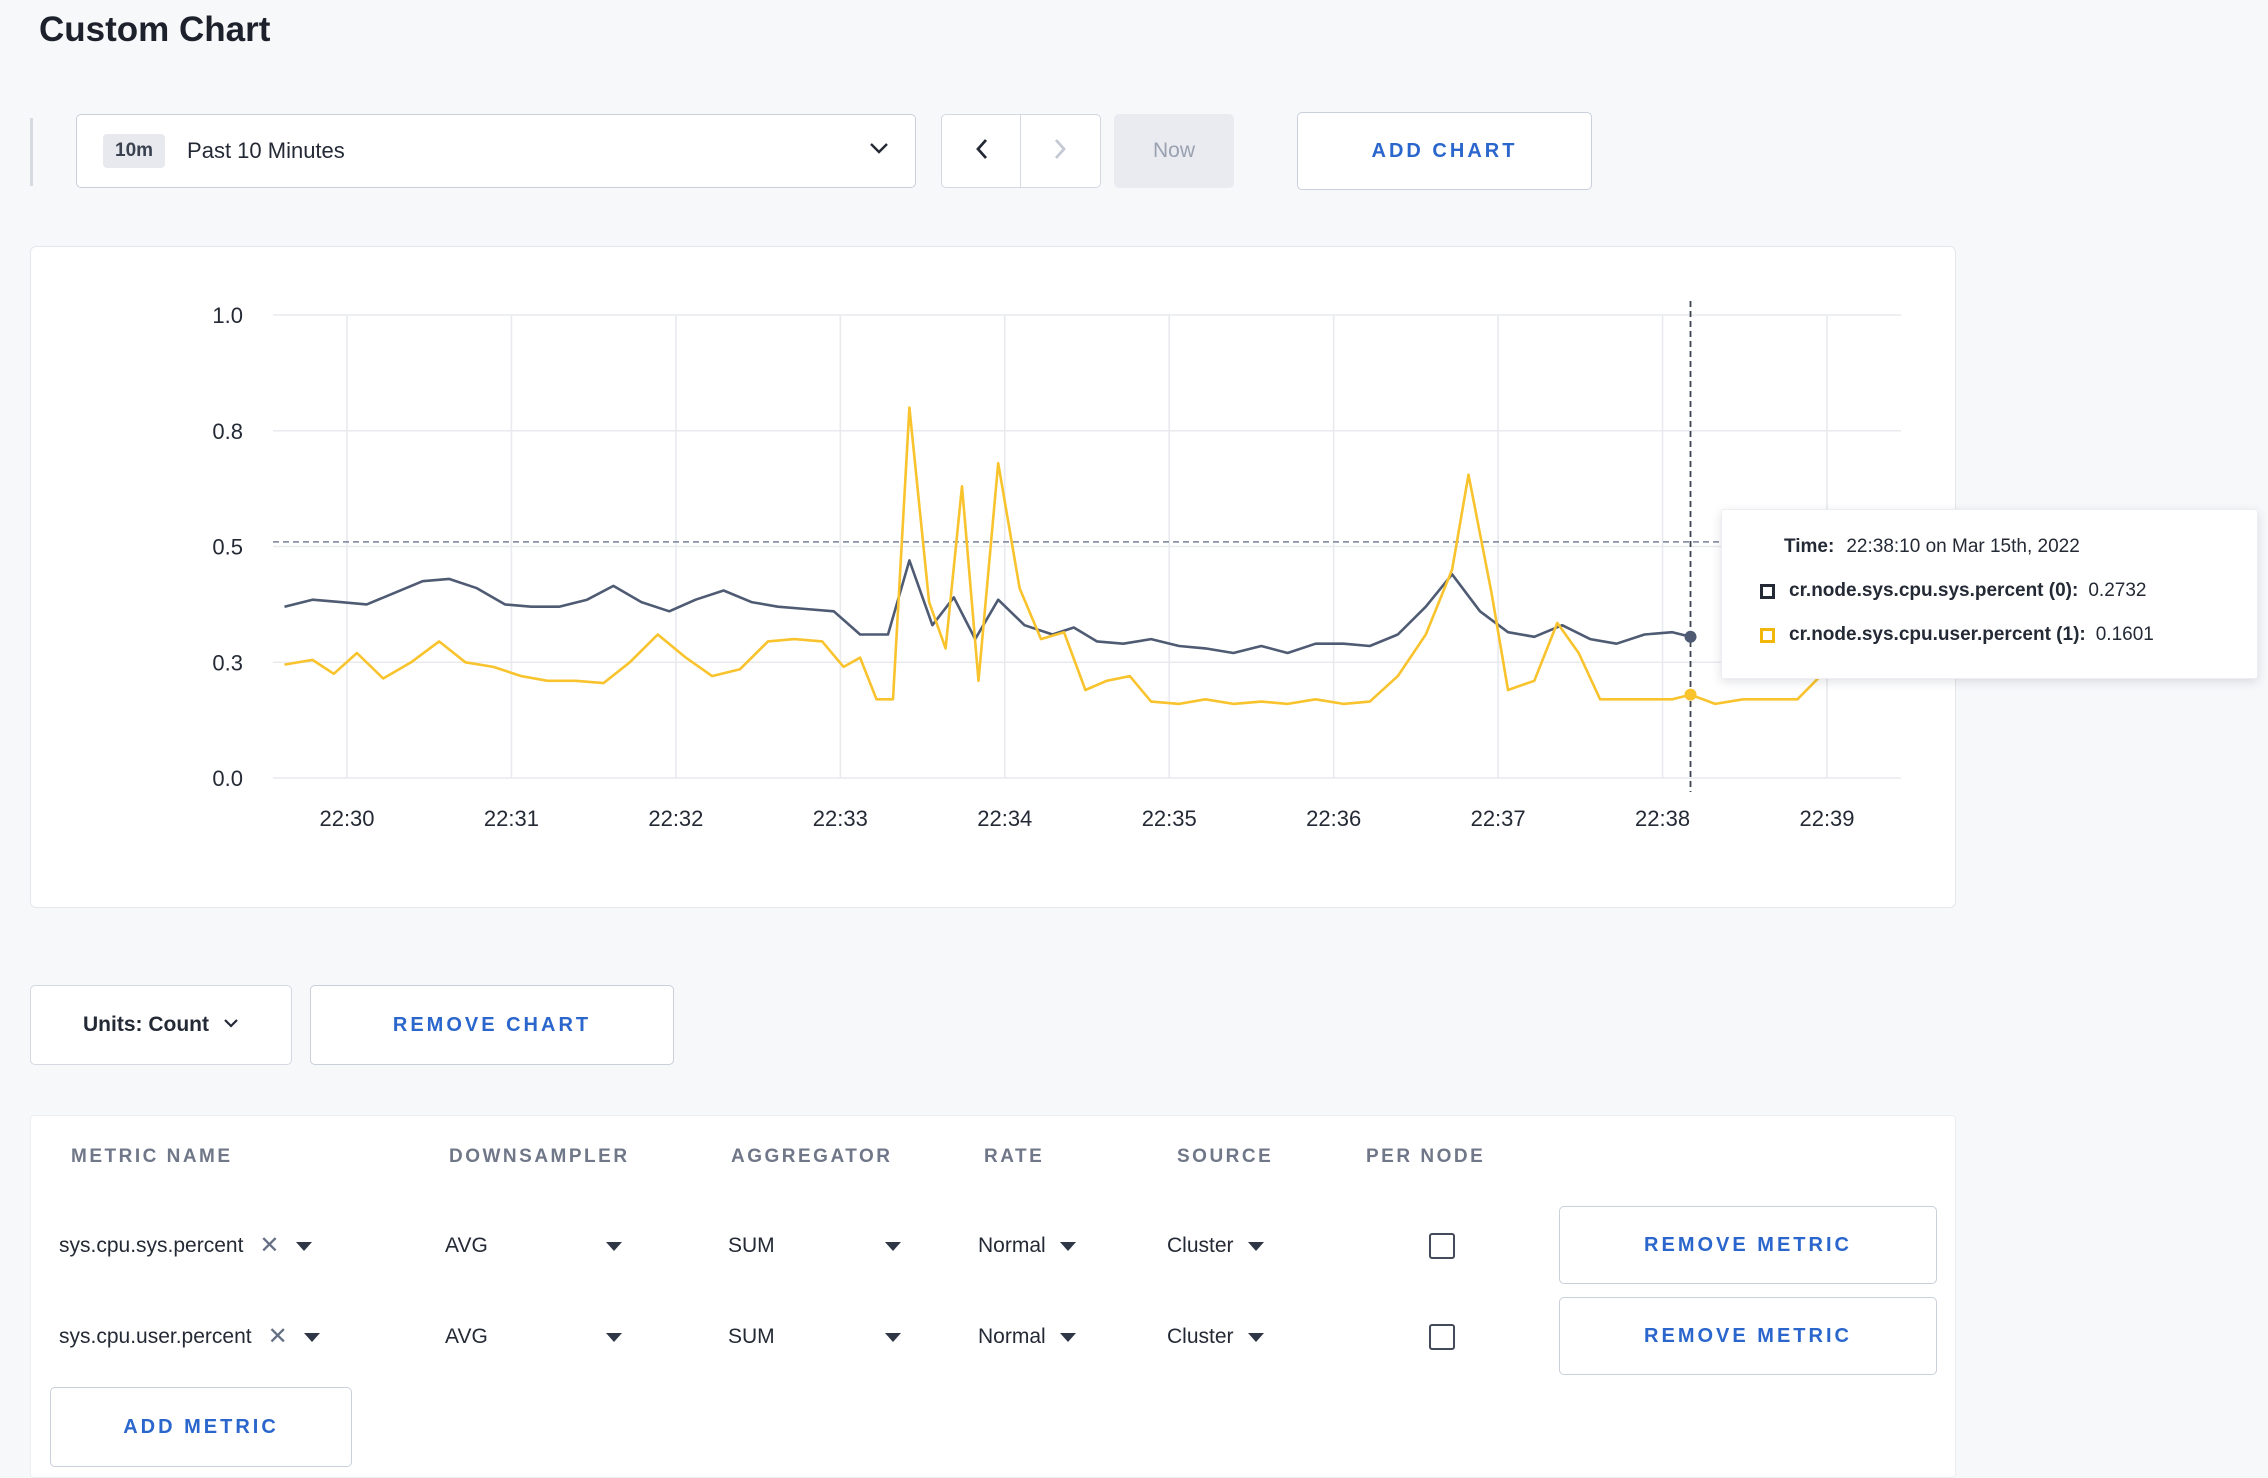 The width and height of the screenshot is (2268, 1478). Describe the element at coordinates (1826, 818) in the screenshot. I see `svg-text: 22:39` at that location.